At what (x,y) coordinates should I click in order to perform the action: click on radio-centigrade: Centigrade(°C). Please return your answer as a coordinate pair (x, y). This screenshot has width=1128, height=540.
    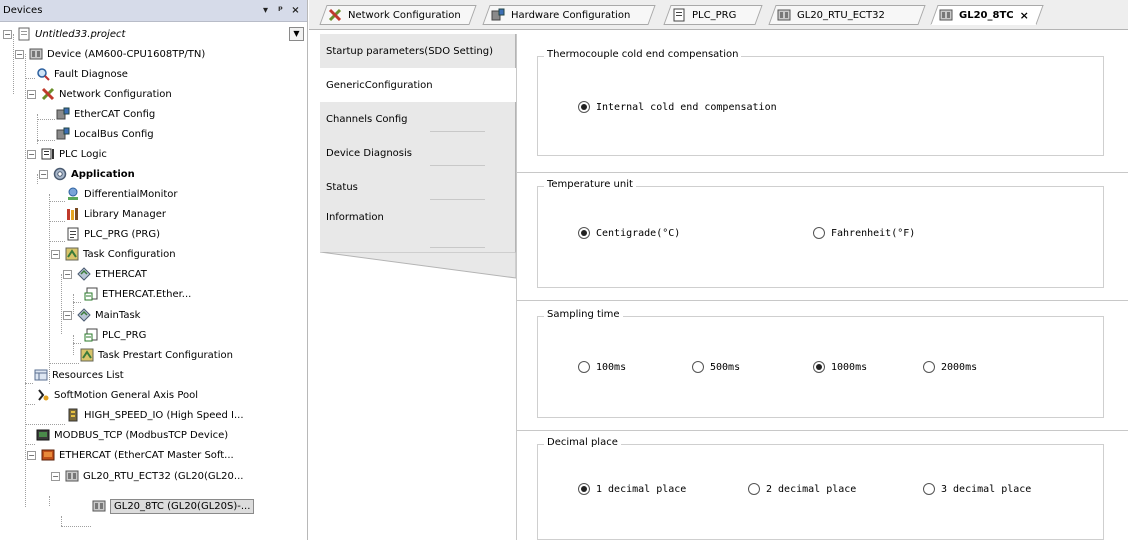
    Looking at the image, I should click on (629, 233).